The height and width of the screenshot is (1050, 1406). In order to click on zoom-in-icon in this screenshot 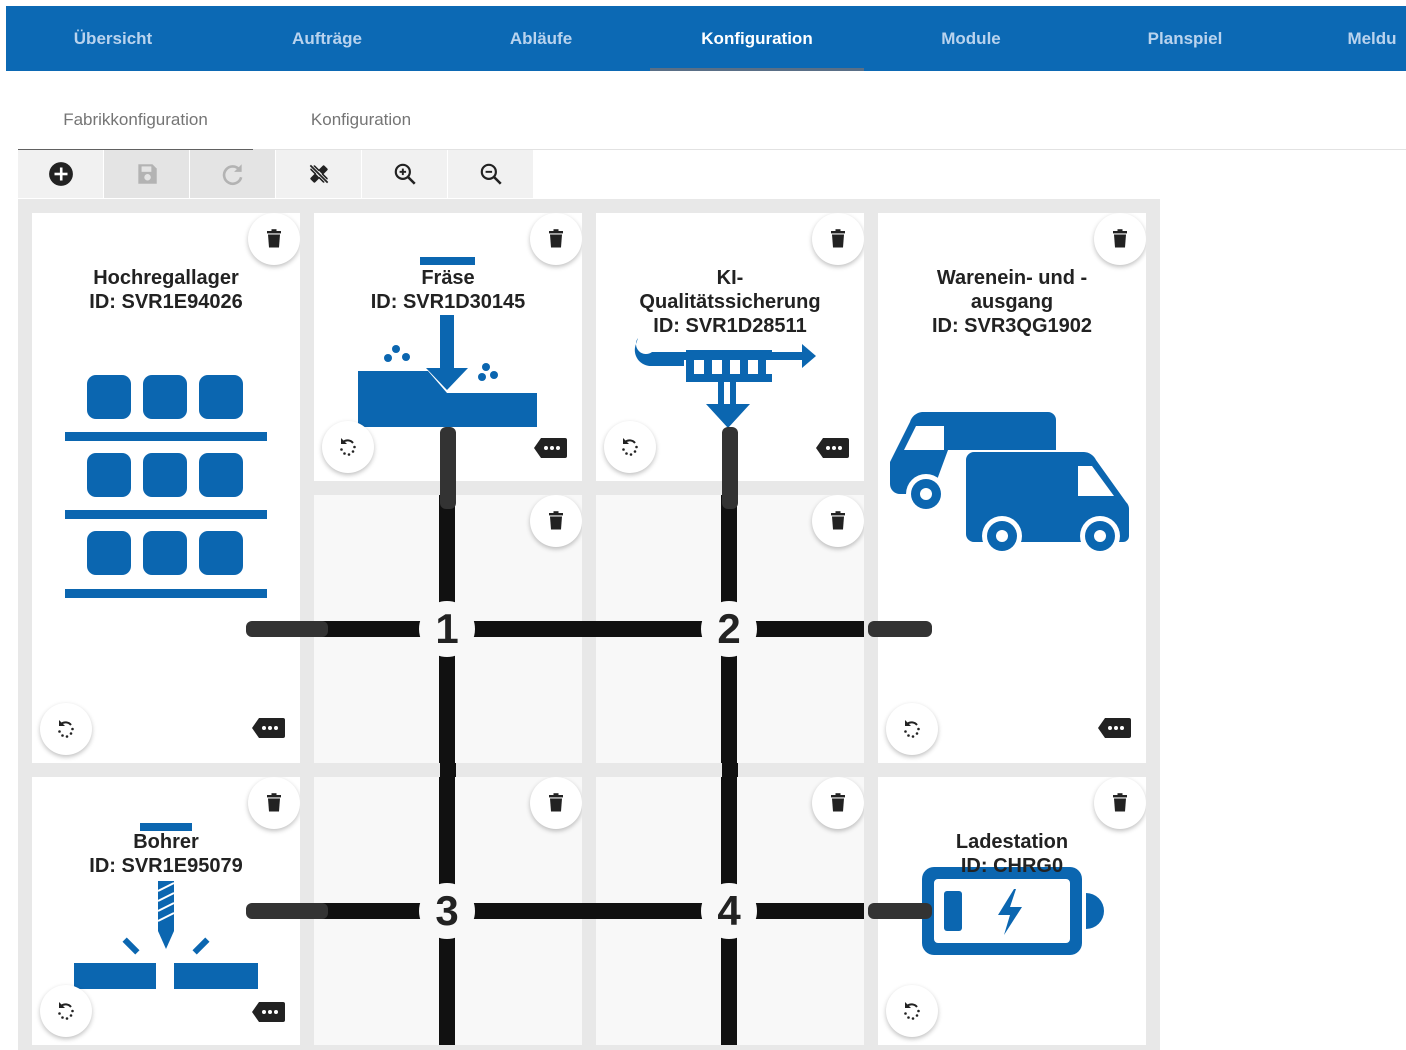, I will do `click(405, 174)`.